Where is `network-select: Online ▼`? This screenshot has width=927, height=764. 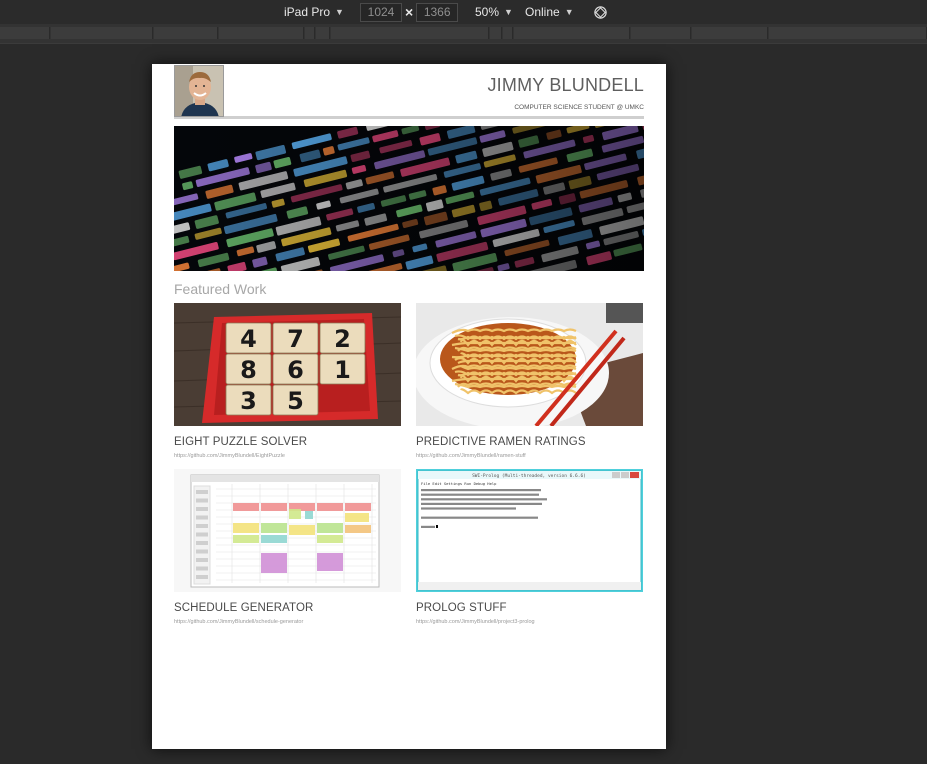
network-select: Online ▼ is located at coordinates (549, 12).